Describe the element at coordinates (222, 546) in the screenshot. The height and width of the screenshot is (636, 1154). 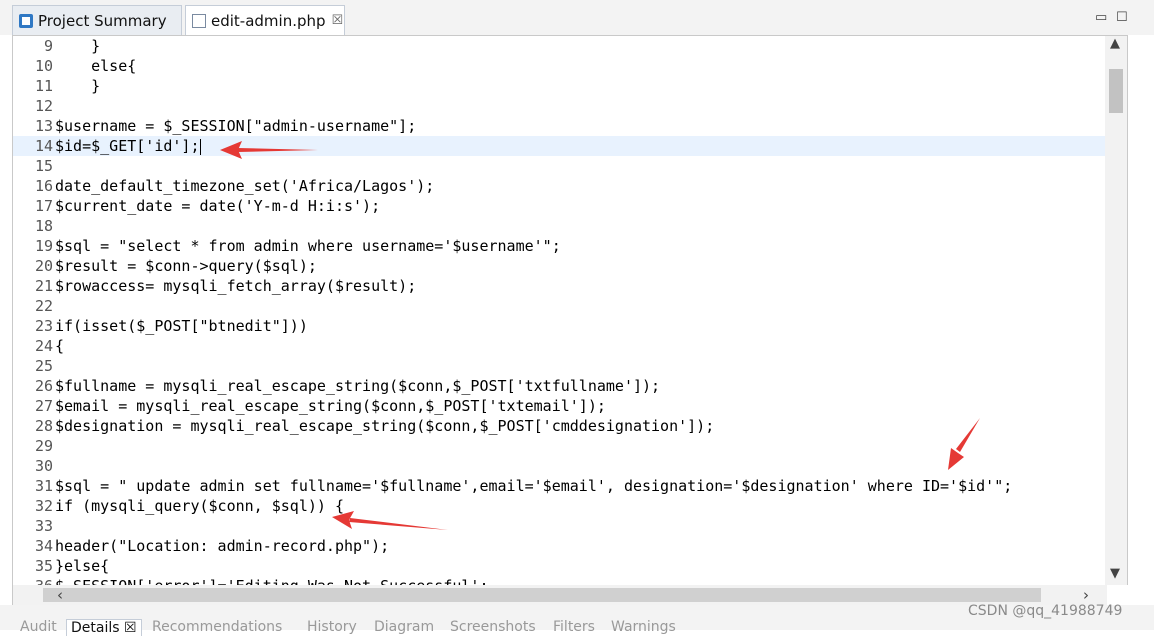
I see `code-text: header("Location: admin-record.php");` at that location.